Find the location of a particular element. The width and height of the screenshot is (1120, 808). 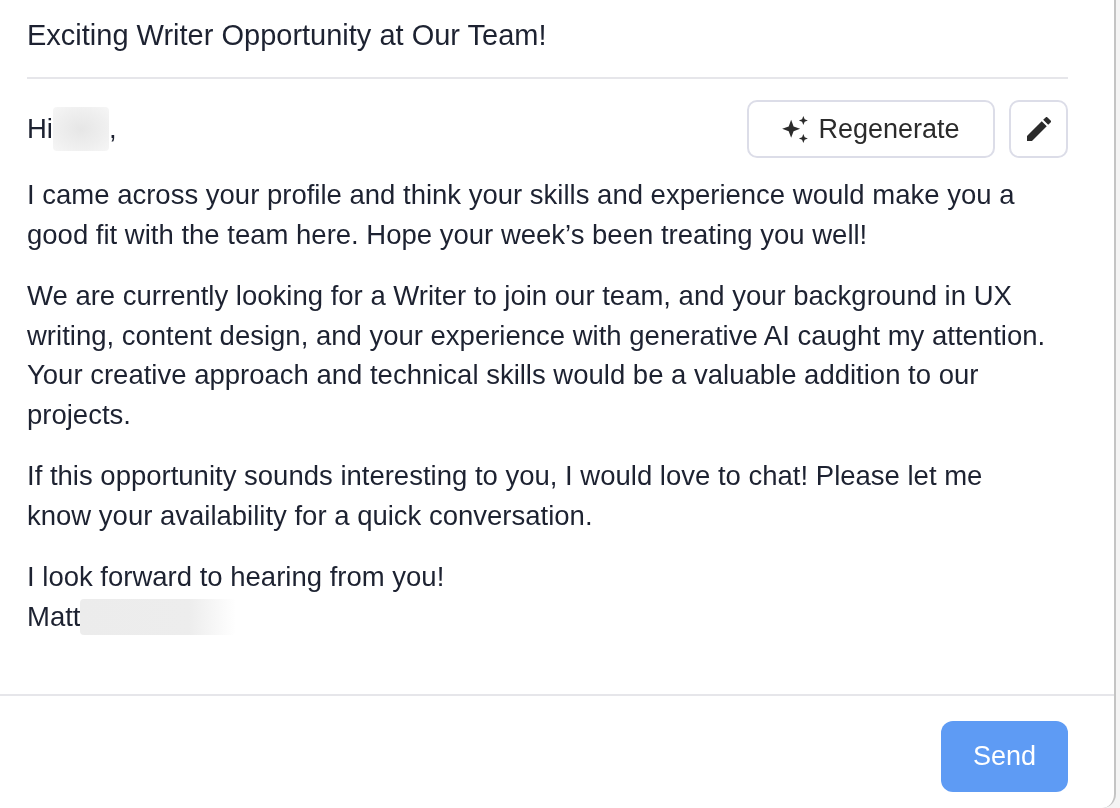

message-paragraph: If this opportunity sounds interesting to you, I would love to chat! Please let me know your availability for a quick conversation. is located at coordinates (505, 496).